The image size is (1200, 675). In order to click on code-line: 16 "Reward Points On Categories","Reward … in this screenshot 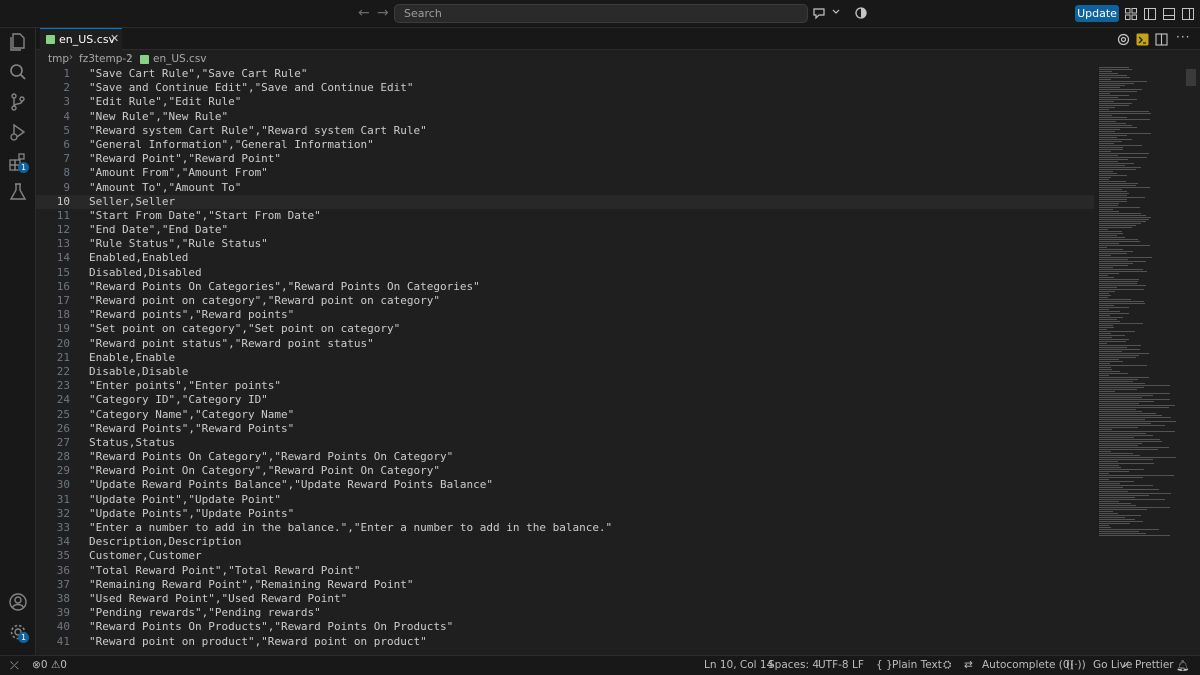, I will do `click(565, 287)`.